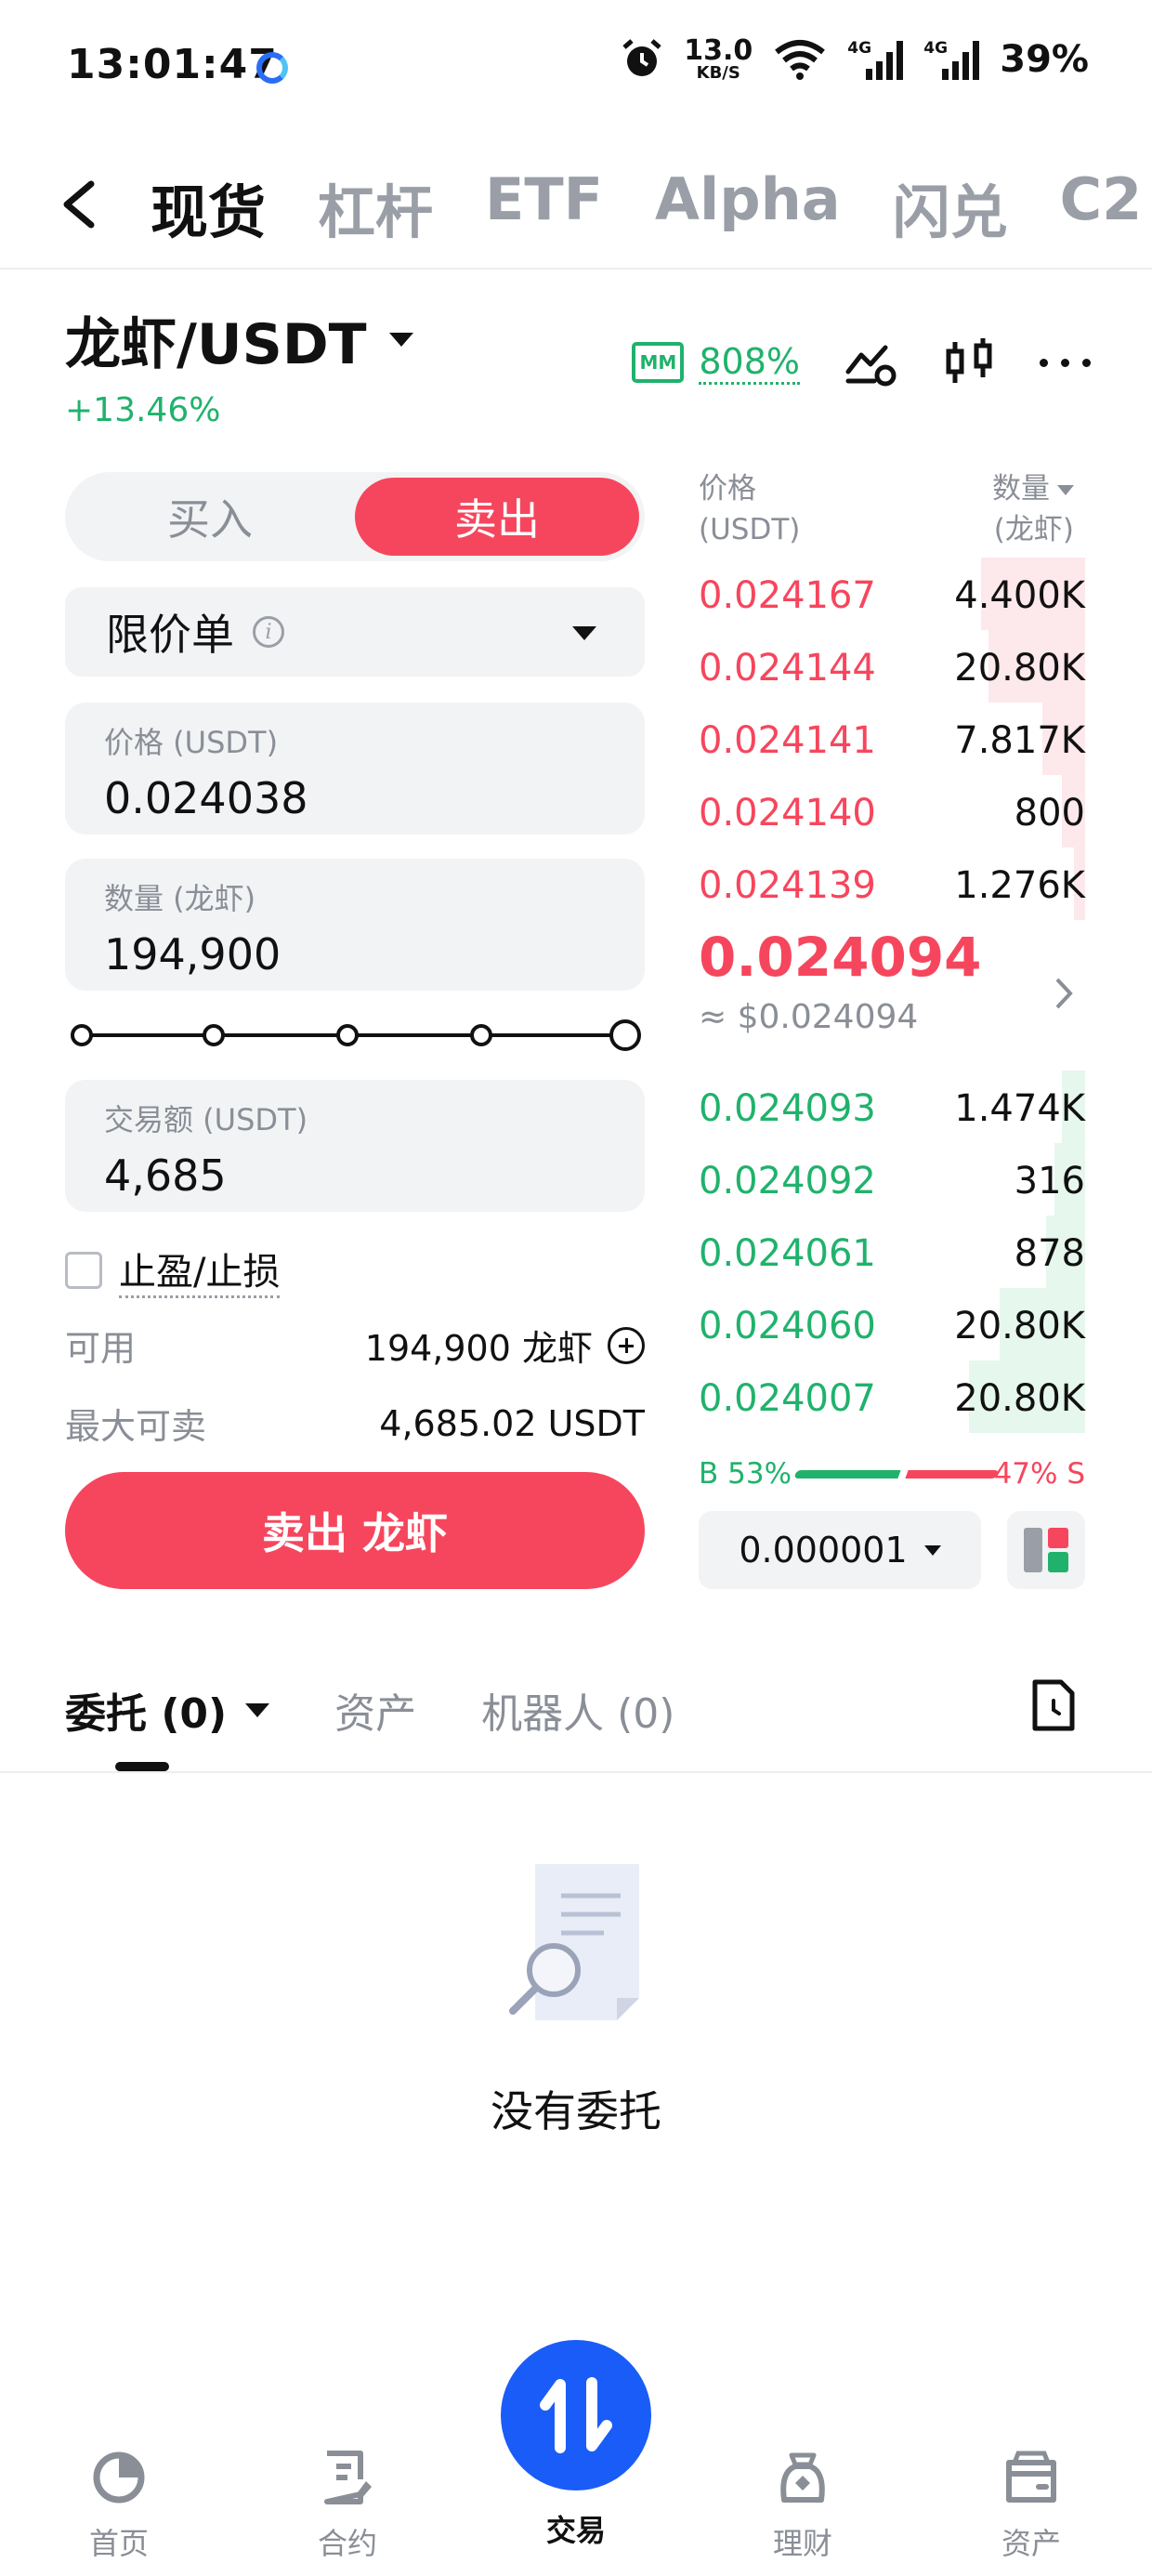  What do you see at coordinates (143, 410) in the screenshot?
I see `pair-change-percent: +13.46%` at bounding box center [143, 410].